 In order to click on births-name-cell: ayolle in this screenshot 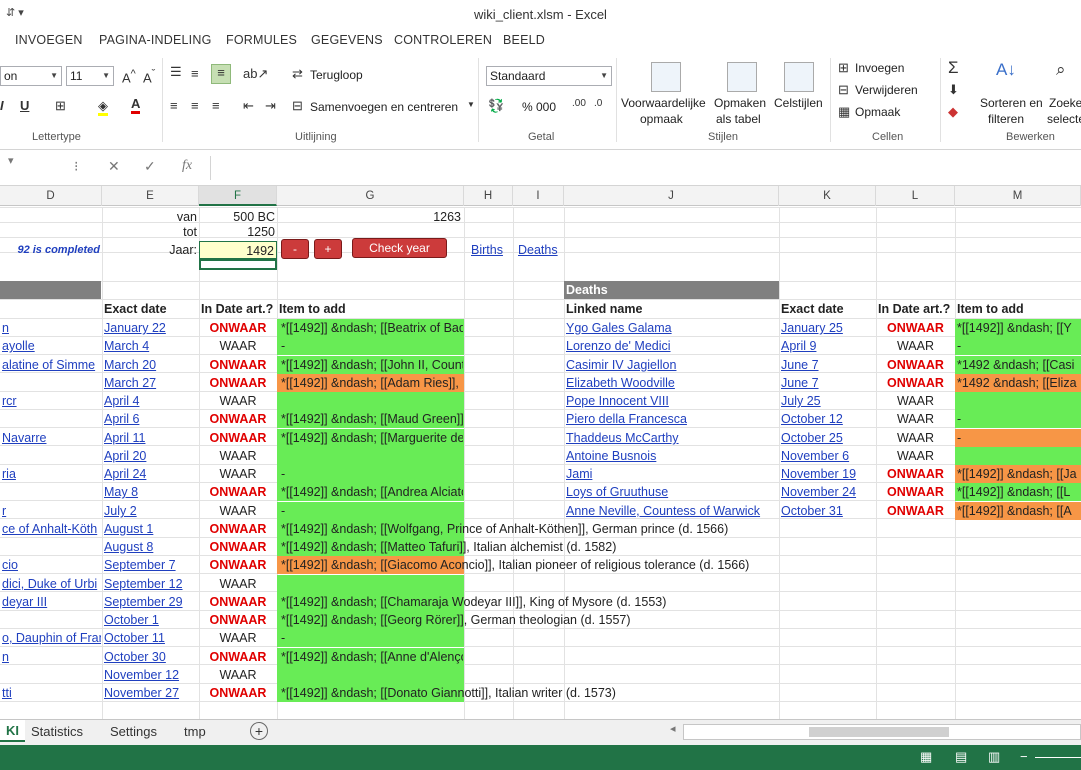, I will do `click(50, 346)`.